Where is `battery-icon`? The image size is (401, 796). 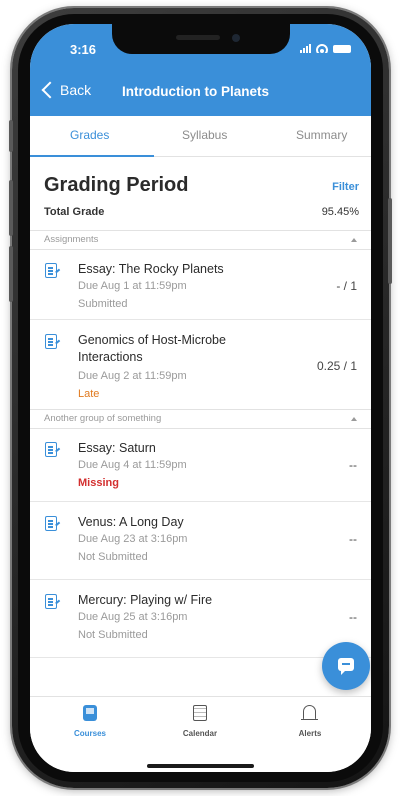
battery-icon is located at coordinates (342, 48).